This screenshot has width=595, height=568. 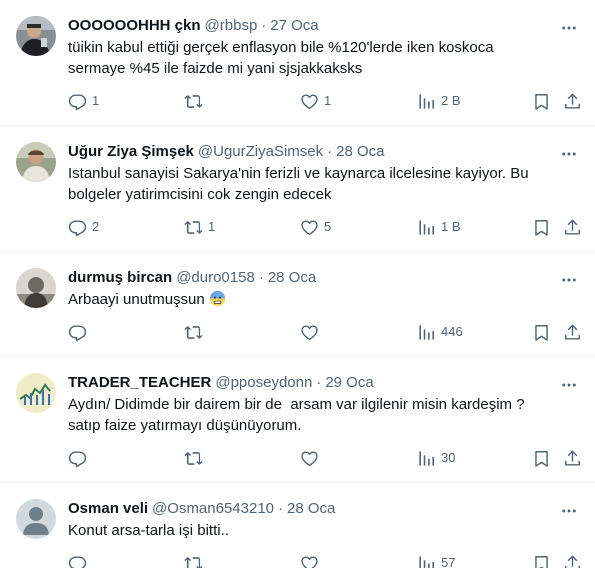 What do you see at coordinates (439, 227) in the screenshot?
I see `views-button: 1 B` at bounding box center [439, 227].